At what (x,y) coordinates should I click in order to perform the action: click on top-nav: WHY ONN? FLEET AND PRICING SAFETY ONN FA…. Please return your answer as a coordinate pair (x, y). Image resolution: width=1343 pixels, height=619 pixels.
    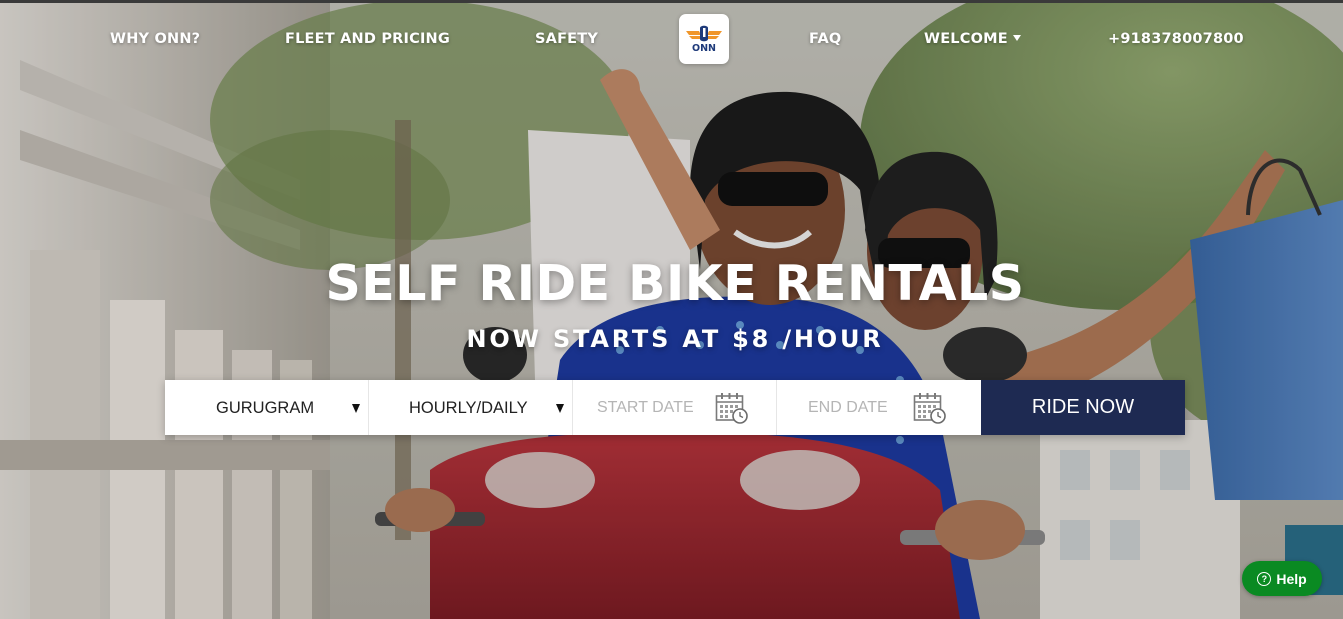
    Looking at the image, I should click on (671, 40).